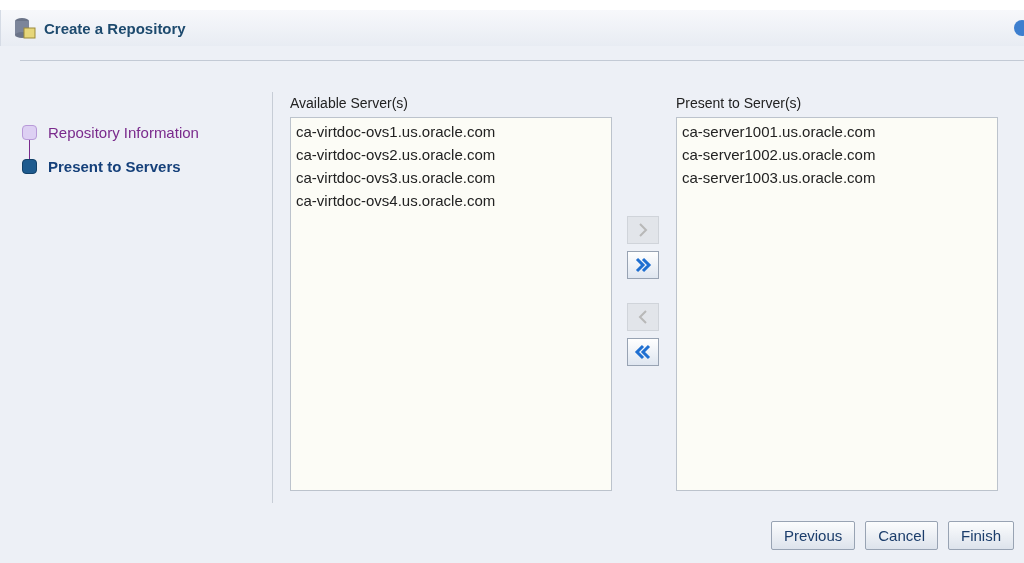 The height and width of the screenshot is (563, 1024). What do you see at coordinates (981, 535) in the screenshot?
I see `dialog-button: Finish` at bounding box center [981, 535].